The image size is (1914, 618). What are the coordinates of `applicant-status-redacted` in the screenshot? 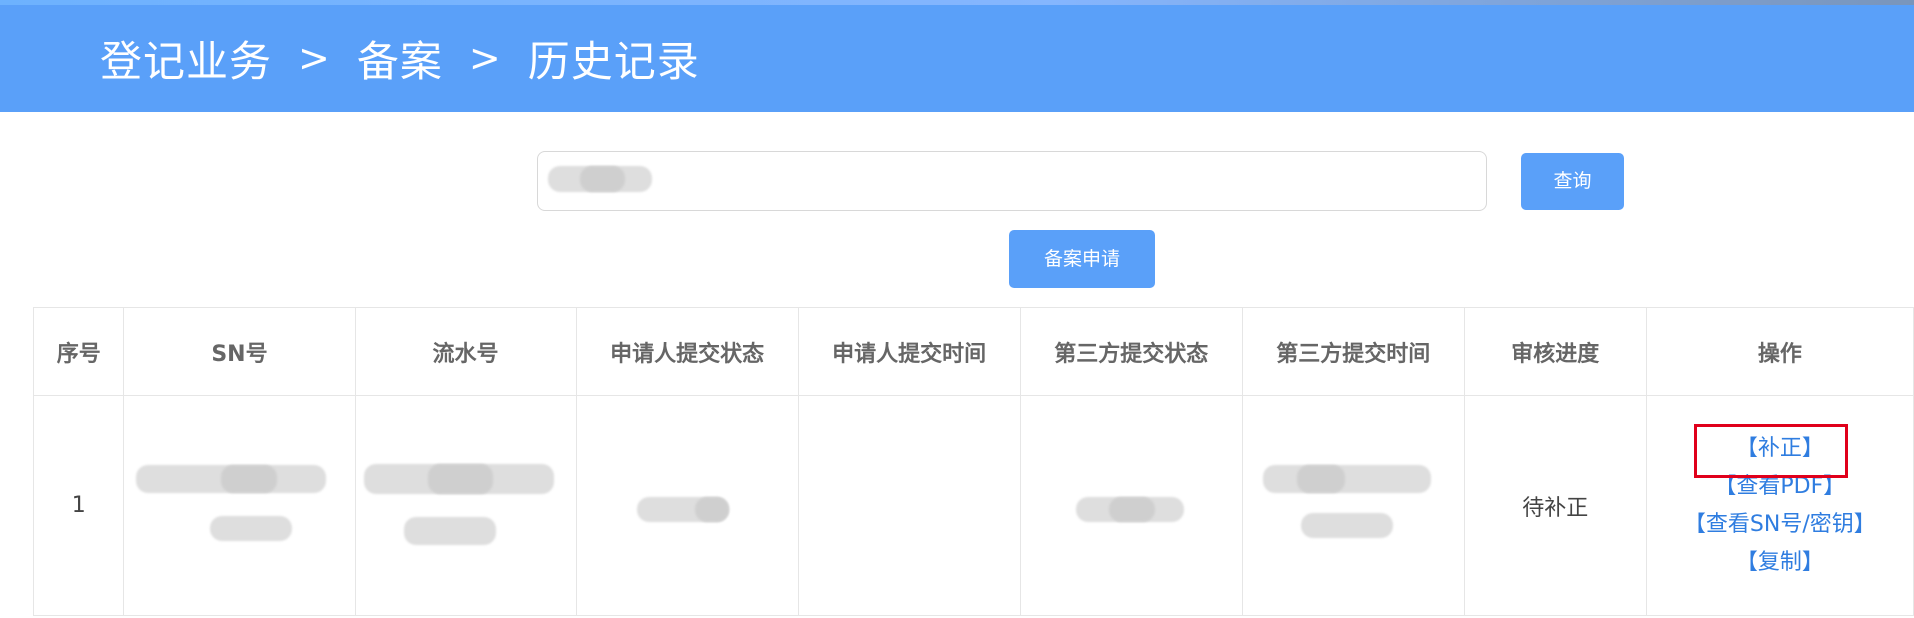 It's located at (687, 505).